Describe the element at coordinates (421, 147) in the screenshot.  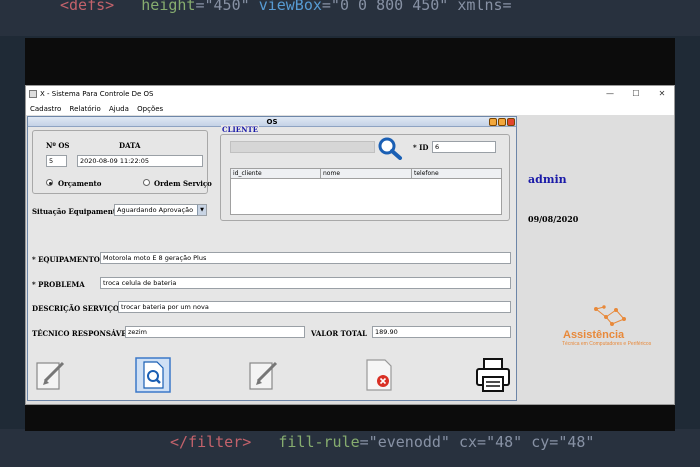
I see `client-id-label: * ID` at that location.